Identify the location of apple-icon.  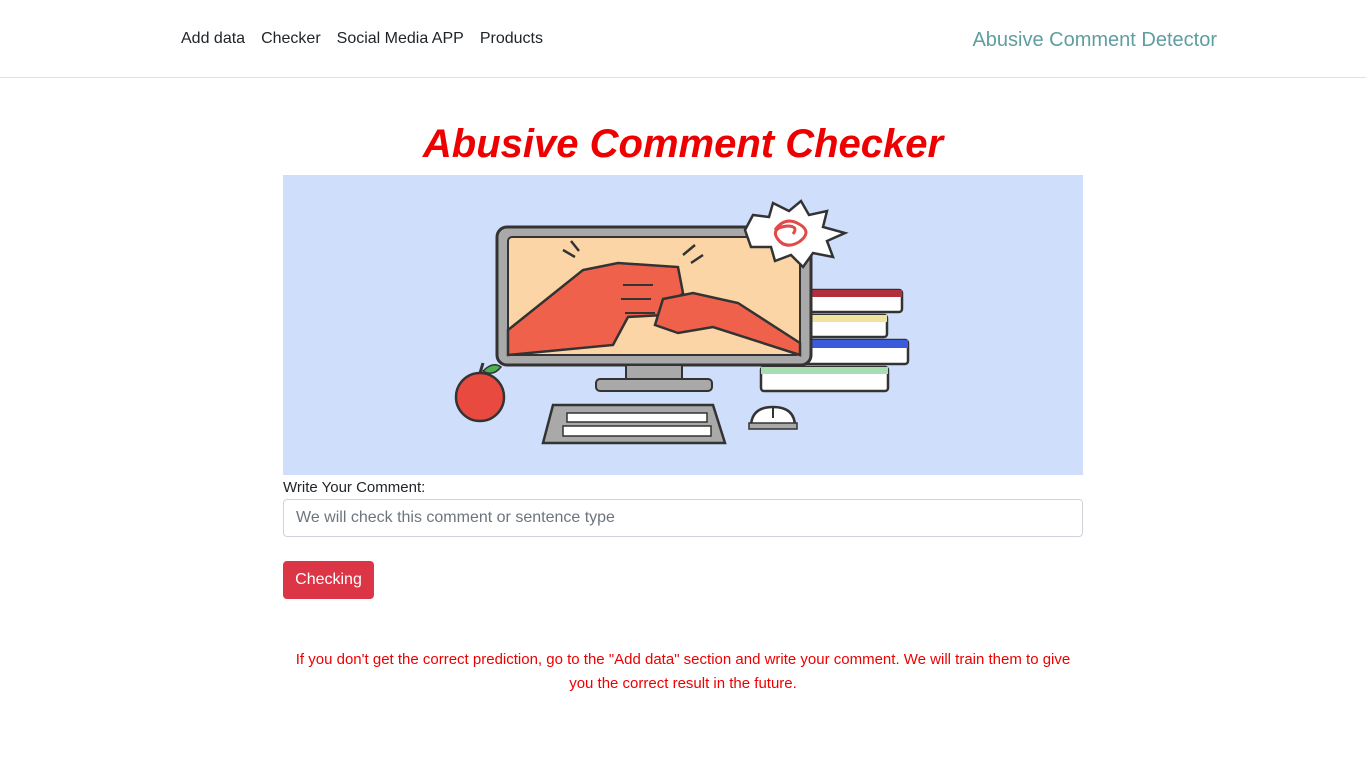
(480, 392).